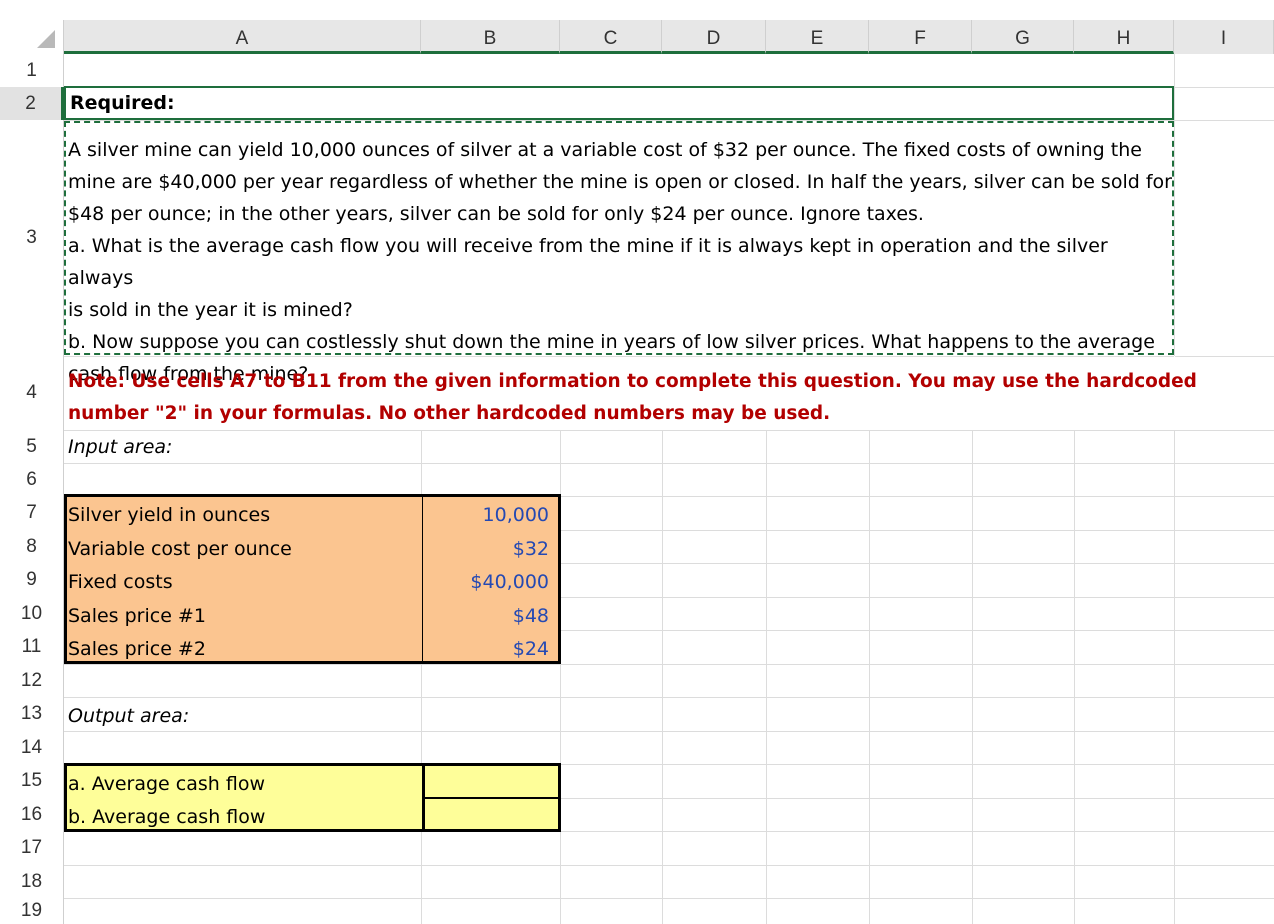 This screenshot has width=1274, height=924. I want to click on row-header-5: 5, so click(32, 446).